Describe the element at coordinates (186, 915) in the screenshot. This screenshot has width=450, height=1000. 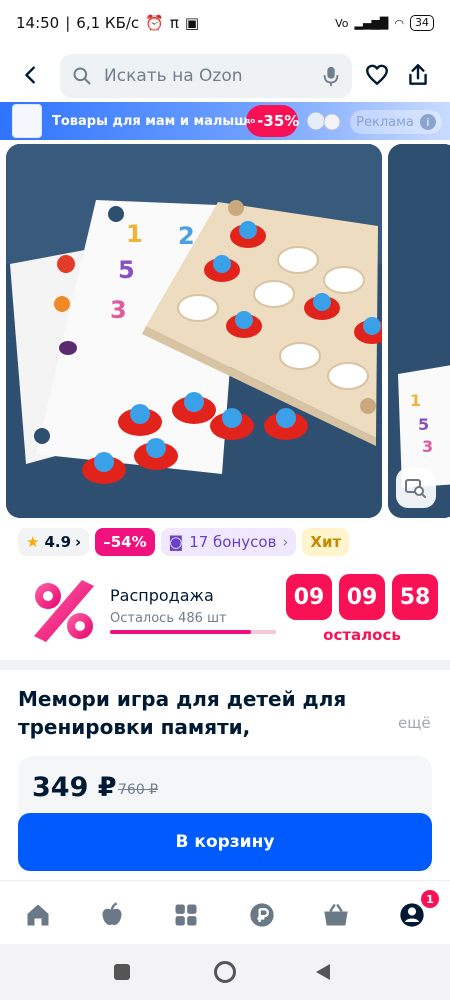
I see `catalog-icon` at that location.